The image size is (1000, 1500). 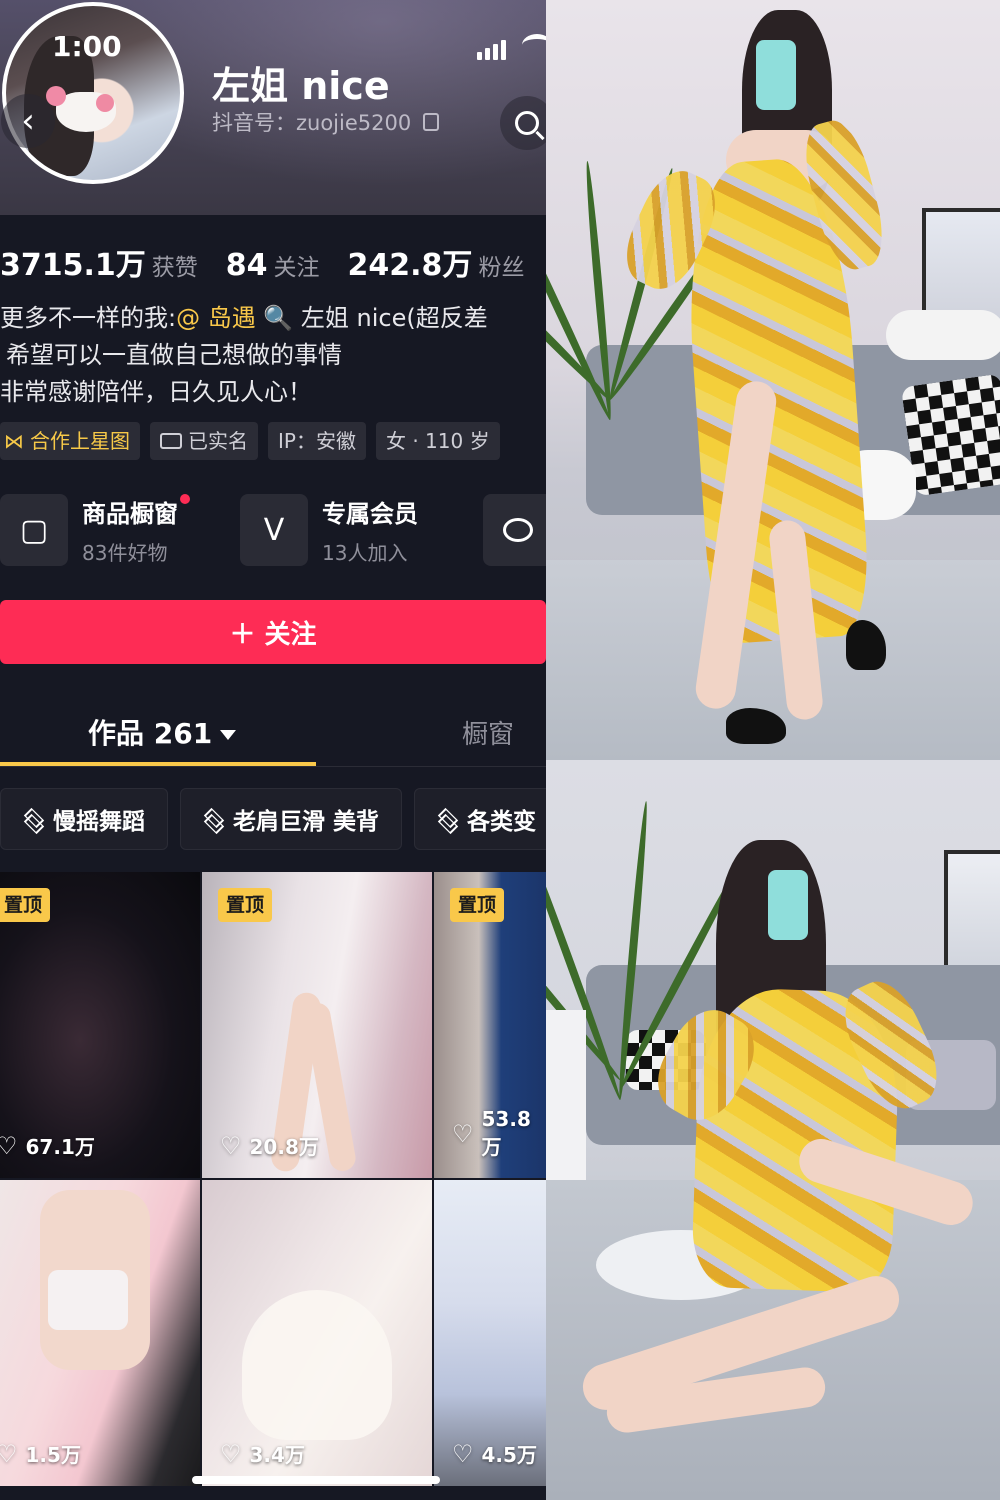 What do you see at coordinates (80, 441) in the screenshot?
I see `tag-label: 合作上星图` at bounding box center [80, 441].